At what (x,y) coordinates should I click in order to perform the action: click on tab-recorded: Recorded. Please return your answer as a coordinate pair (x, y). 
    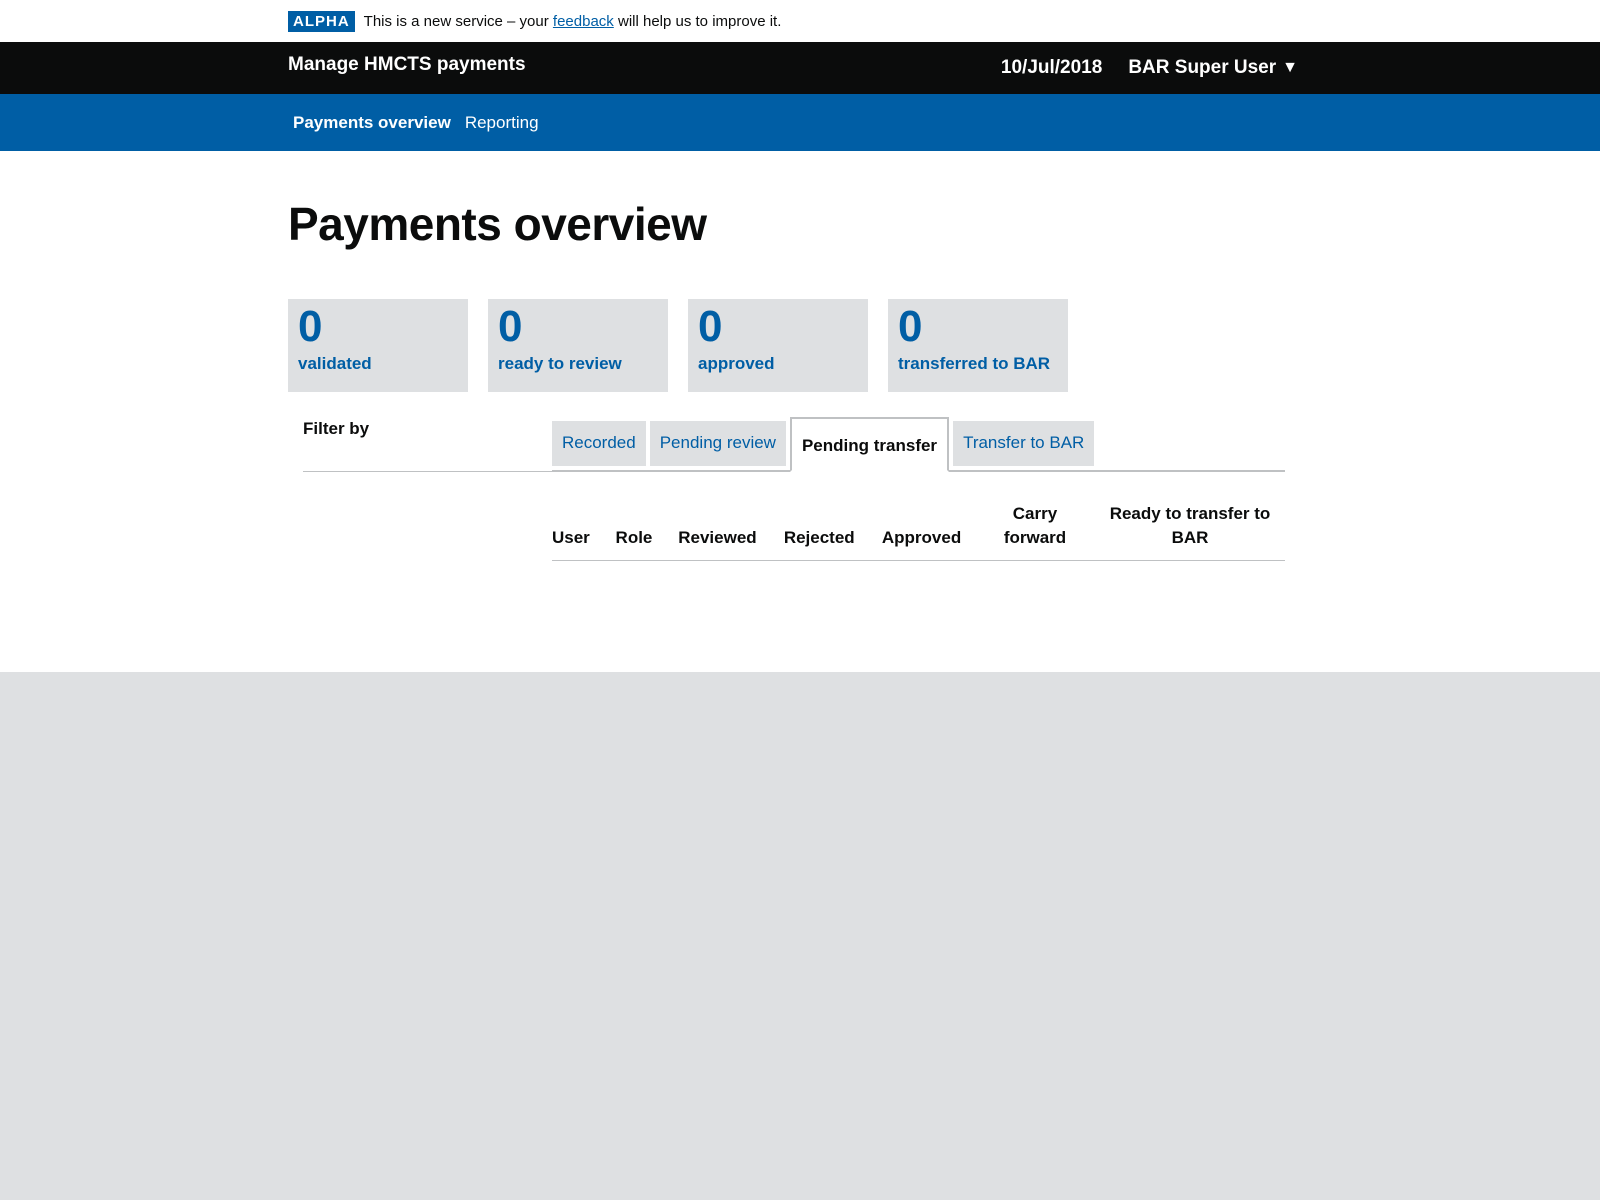
    Looking at the image, I should click on (599, 443).